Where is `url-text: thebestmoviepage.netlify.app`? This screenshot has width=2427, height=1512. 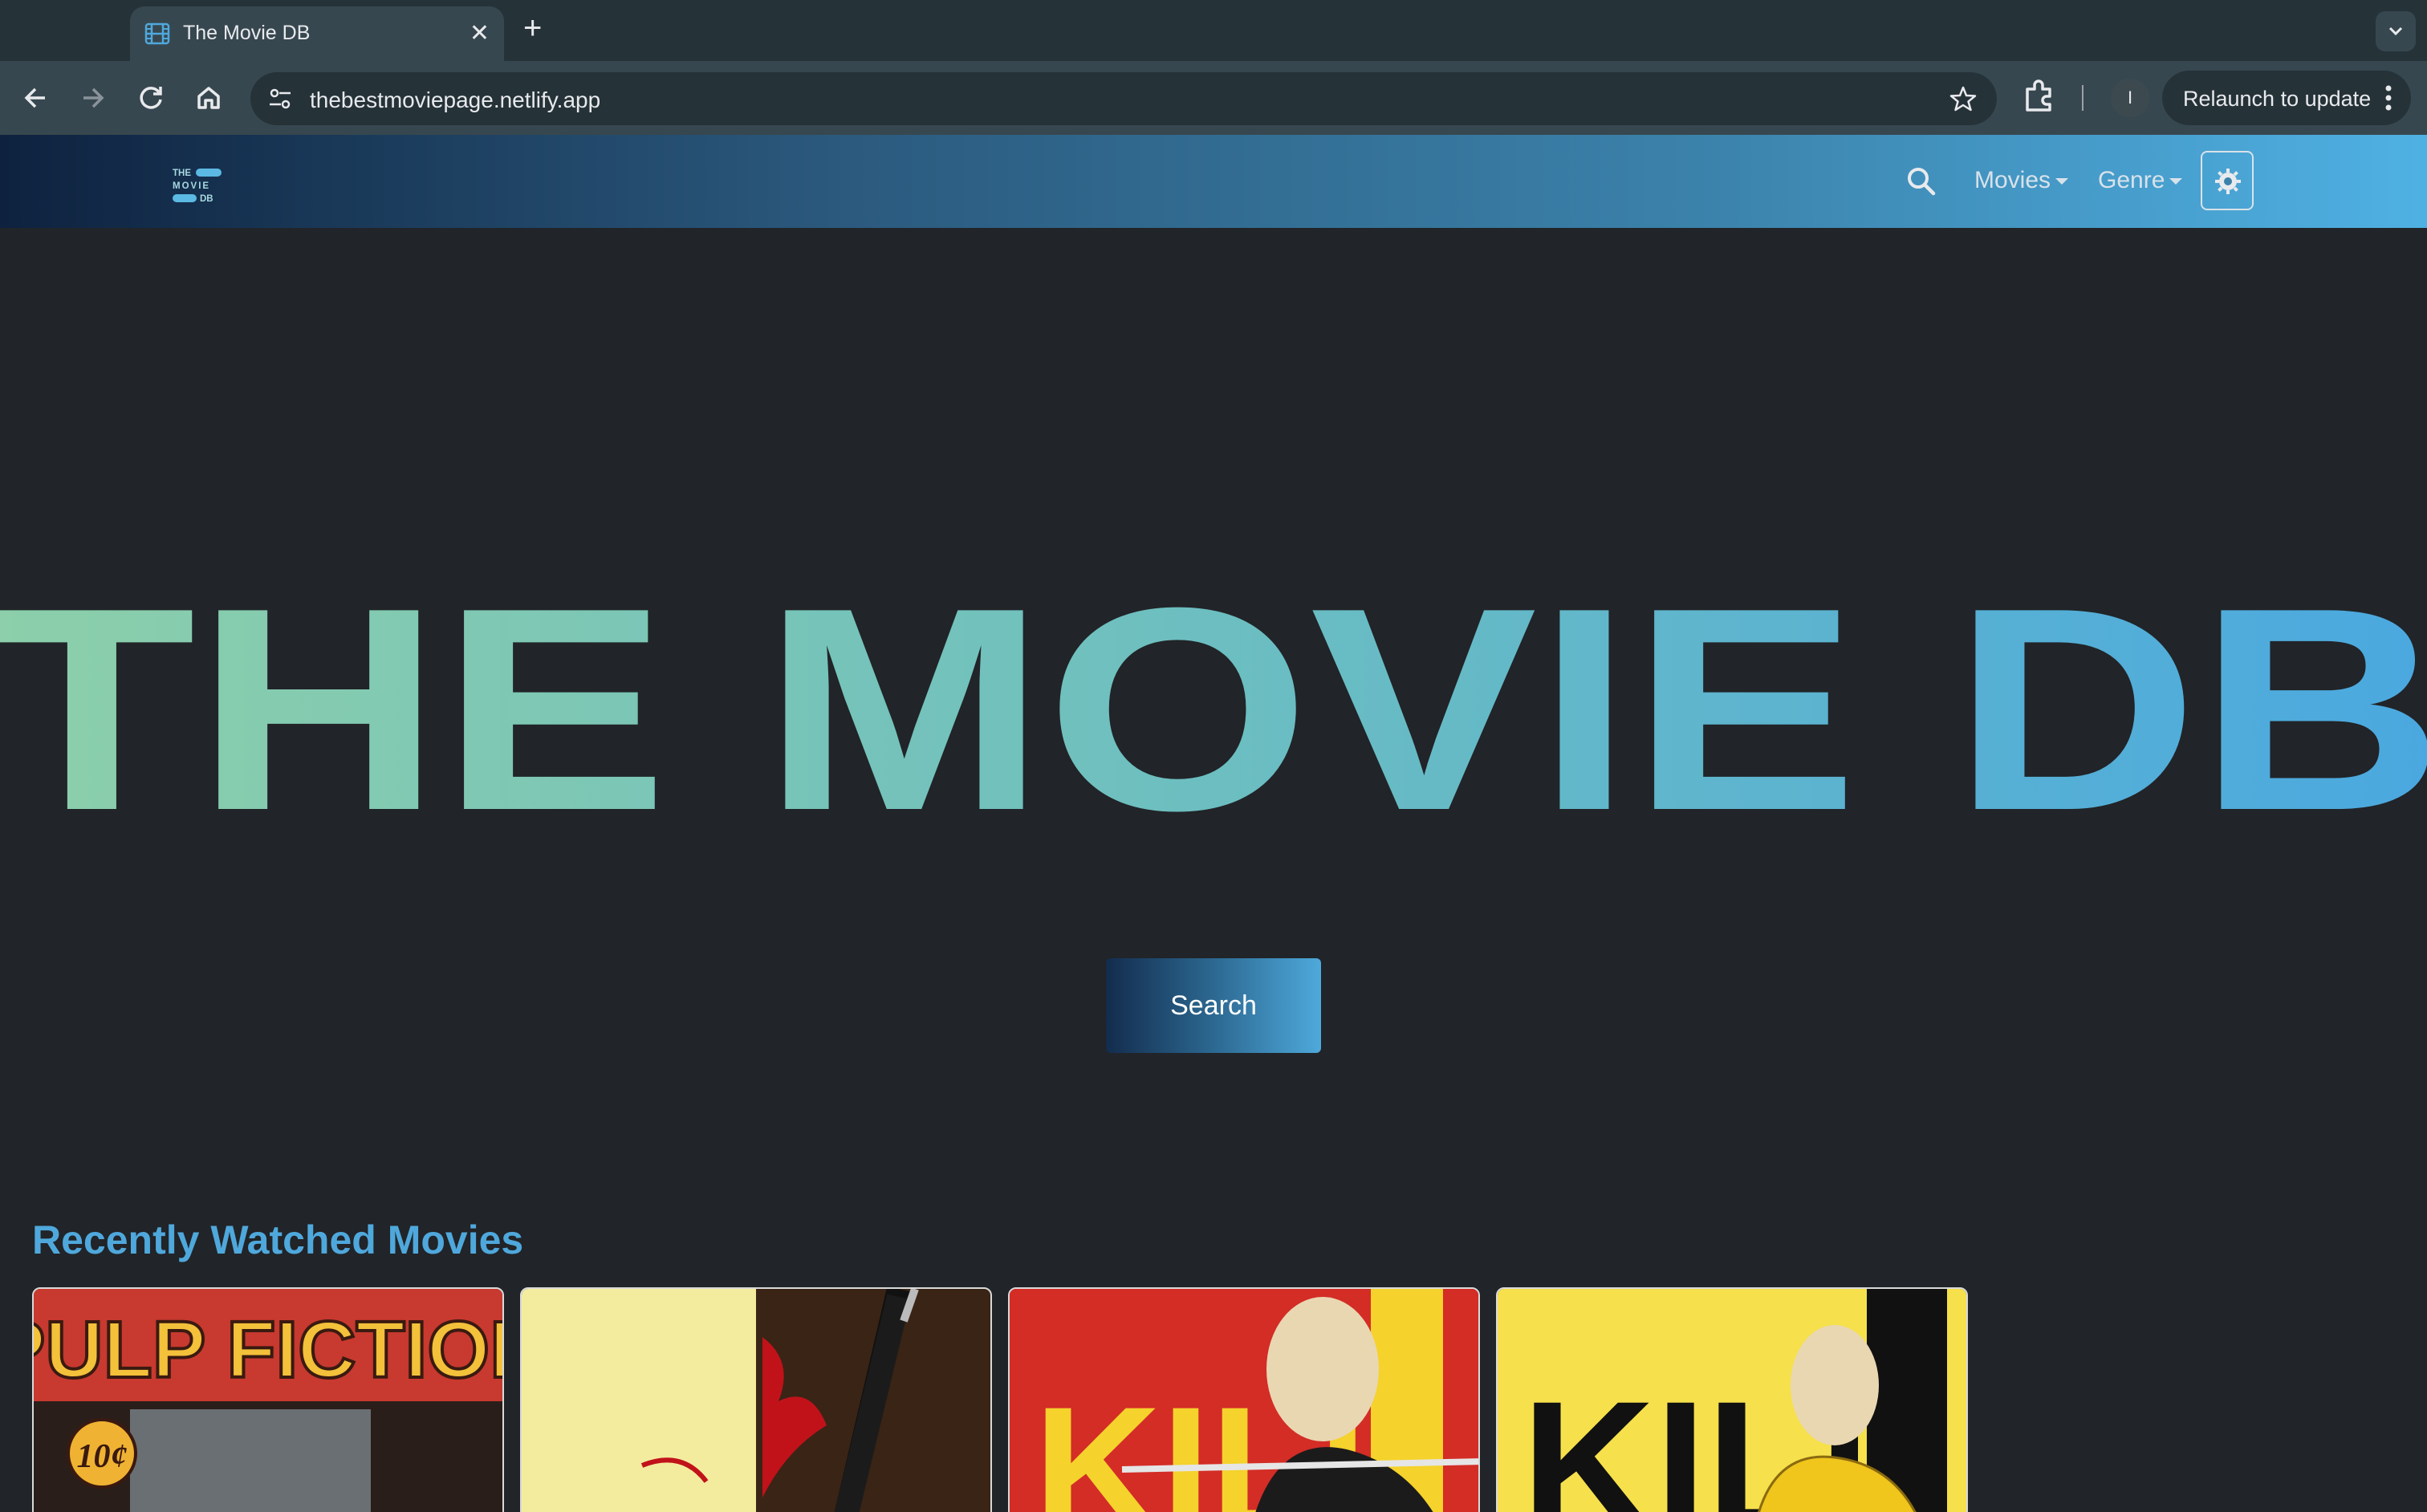 url-text: thebestmoviepage.netlify.app is located at coordinates (456, 100).